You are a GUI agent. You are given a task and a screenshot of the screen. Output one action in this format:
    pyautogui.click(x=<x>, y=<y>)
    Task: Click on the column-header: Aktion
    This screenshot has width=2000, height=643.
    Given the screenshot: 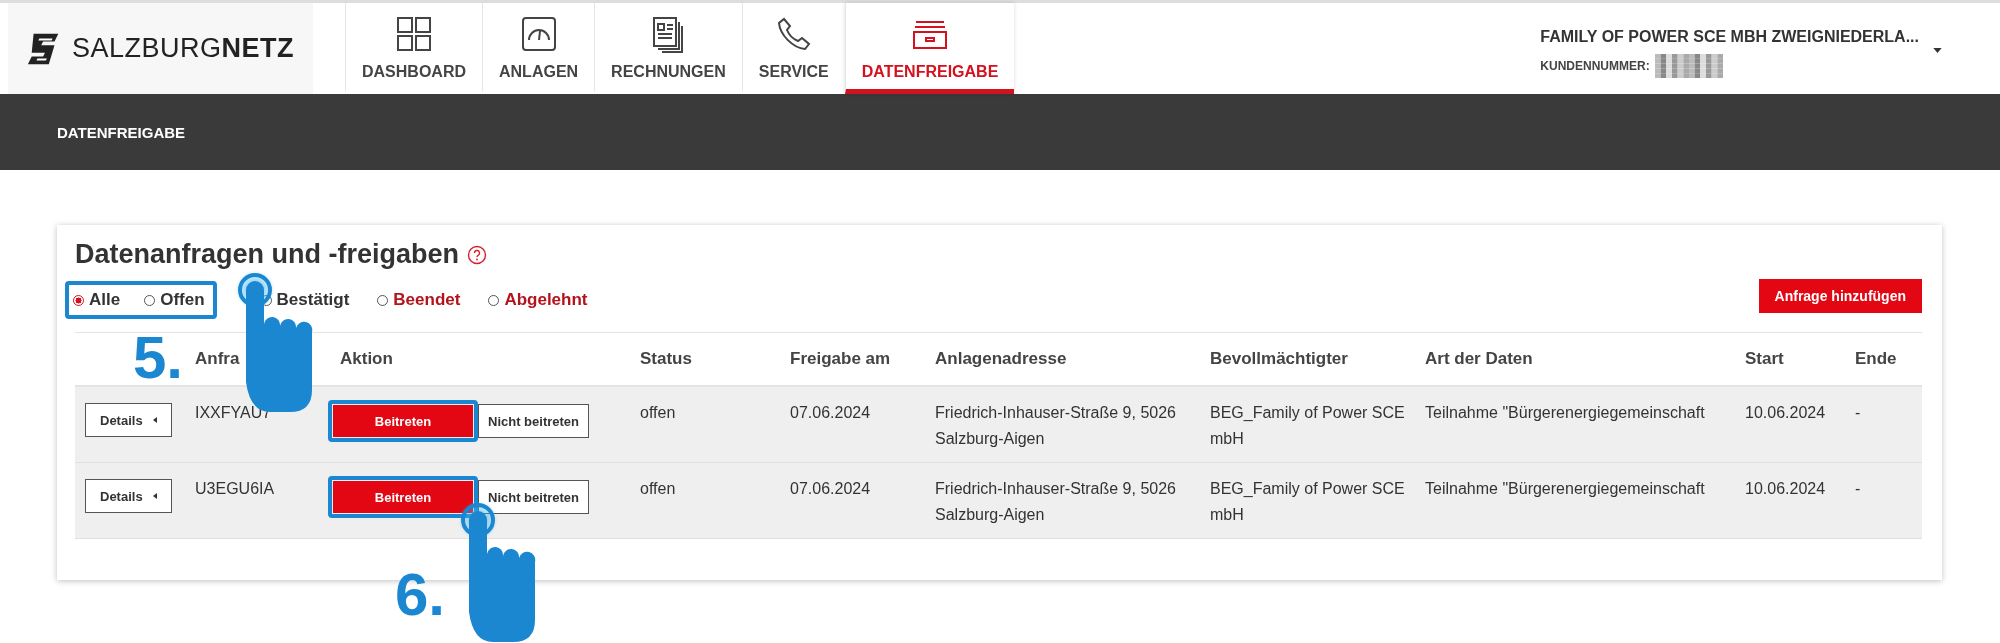 What is the action you would take?
    pyautogui.click(x=366, y=358)
    